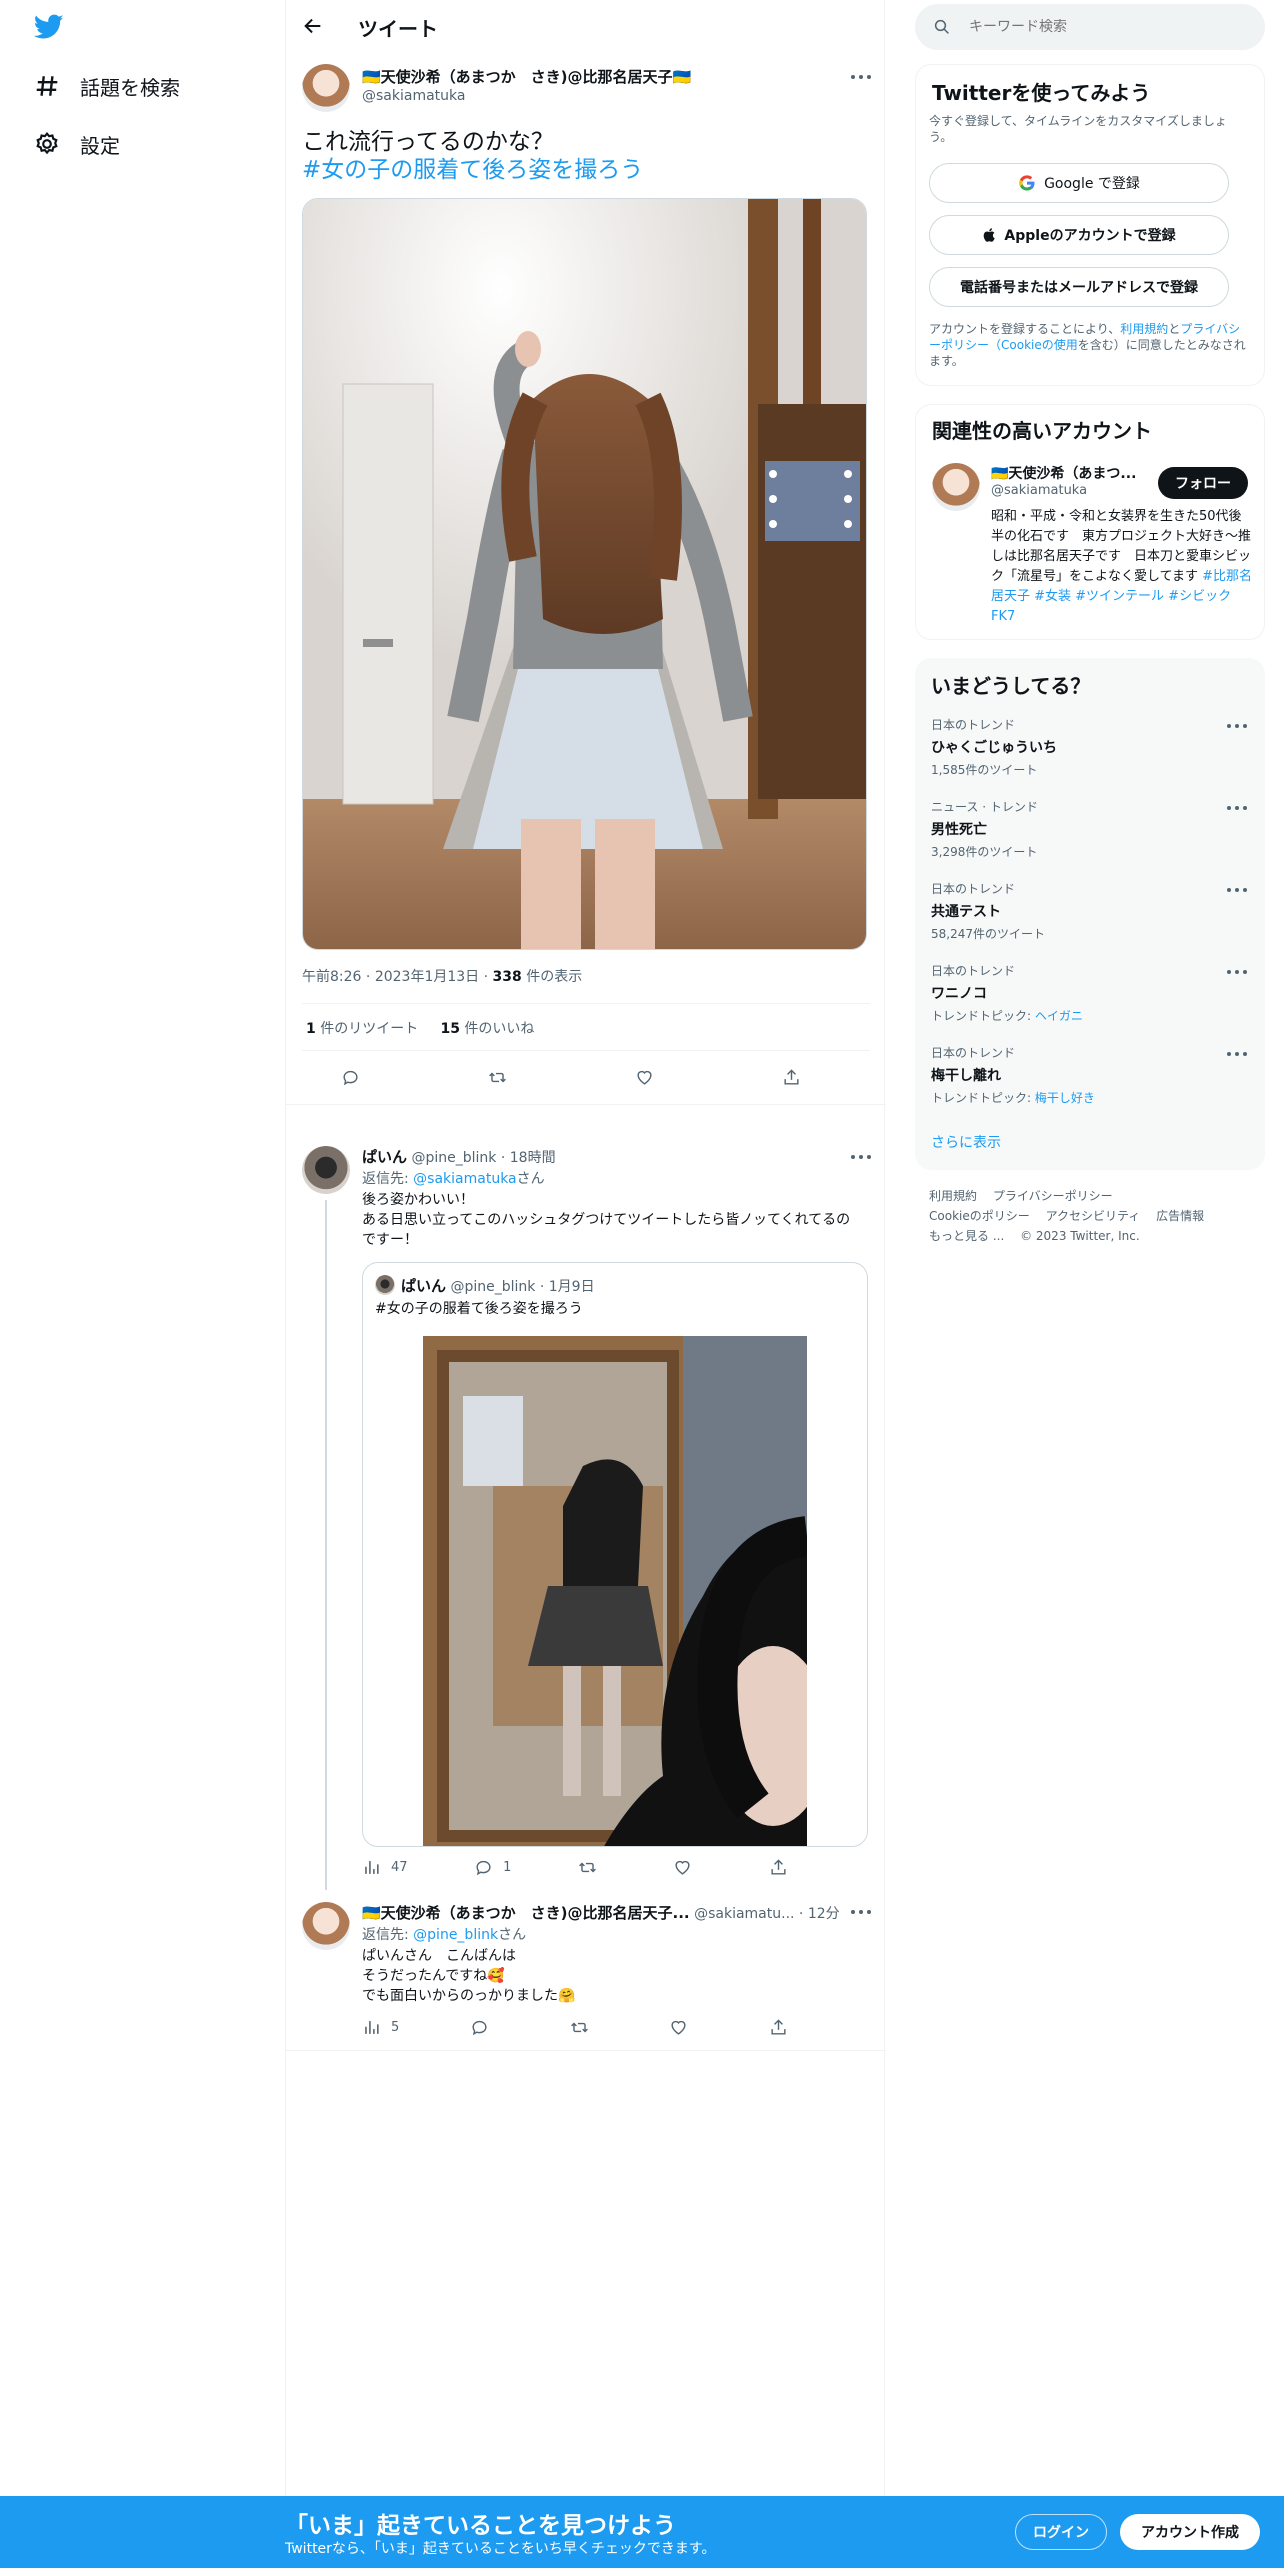 This screenshot has height=2568, width=1284. What do you see at coordinates (1079, 183) in the screenshot?
I see `google-signup-button: Google で登録` at bounding box center [1079, 183].